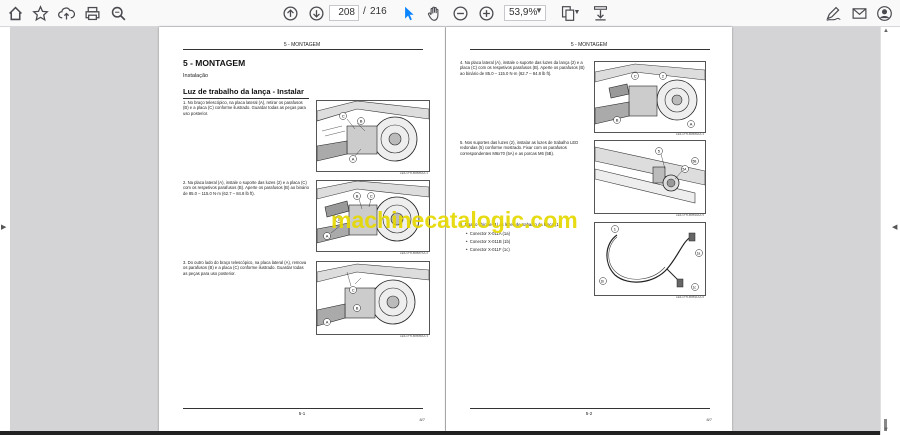 The image size is (900, 435). I want to click on figure-3-image: C B A, so click(373, 298).